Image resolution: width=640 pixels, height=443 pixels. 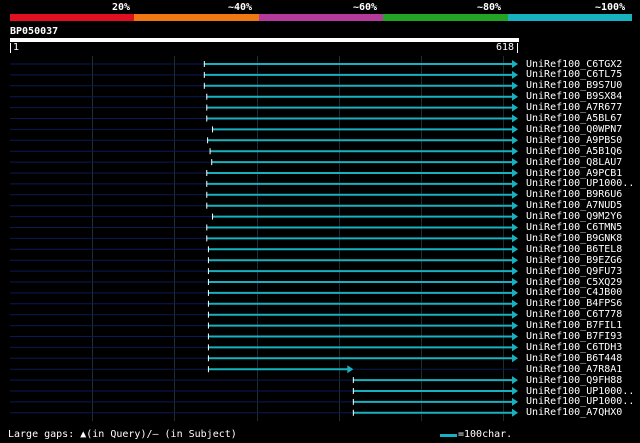 What do you see at coordinates (574, 96) in the screenshot?
I see `hit-label: UniRef100_B9SX84` at bounding box center [574, 96].